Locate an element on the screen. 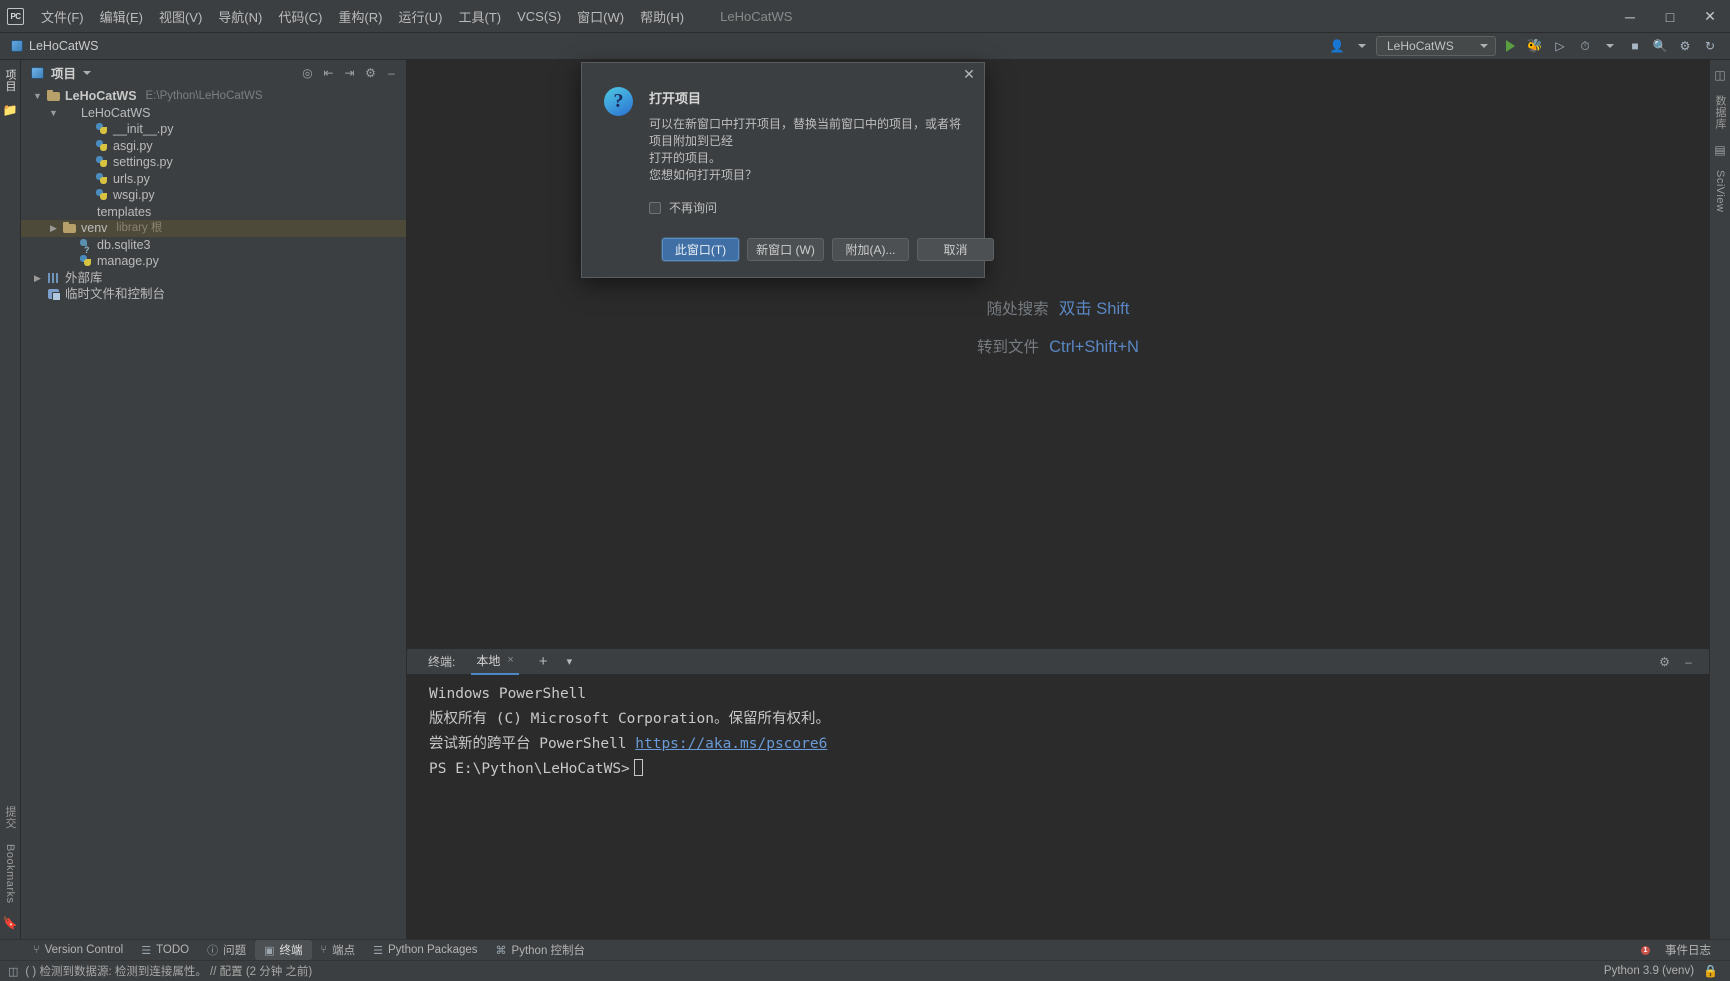 The height and width of the screenshot is (981, 1730). expand-all-icon: ⇤ is located at coordinates (328, 72).